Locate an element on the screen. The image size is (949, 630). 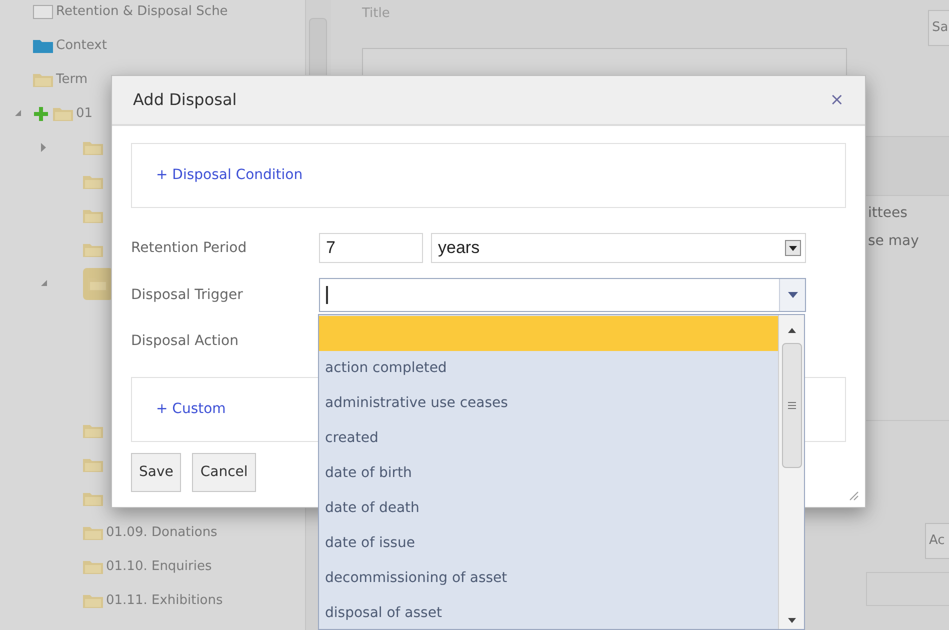
trigger-input is located at coordinates (562, 295).